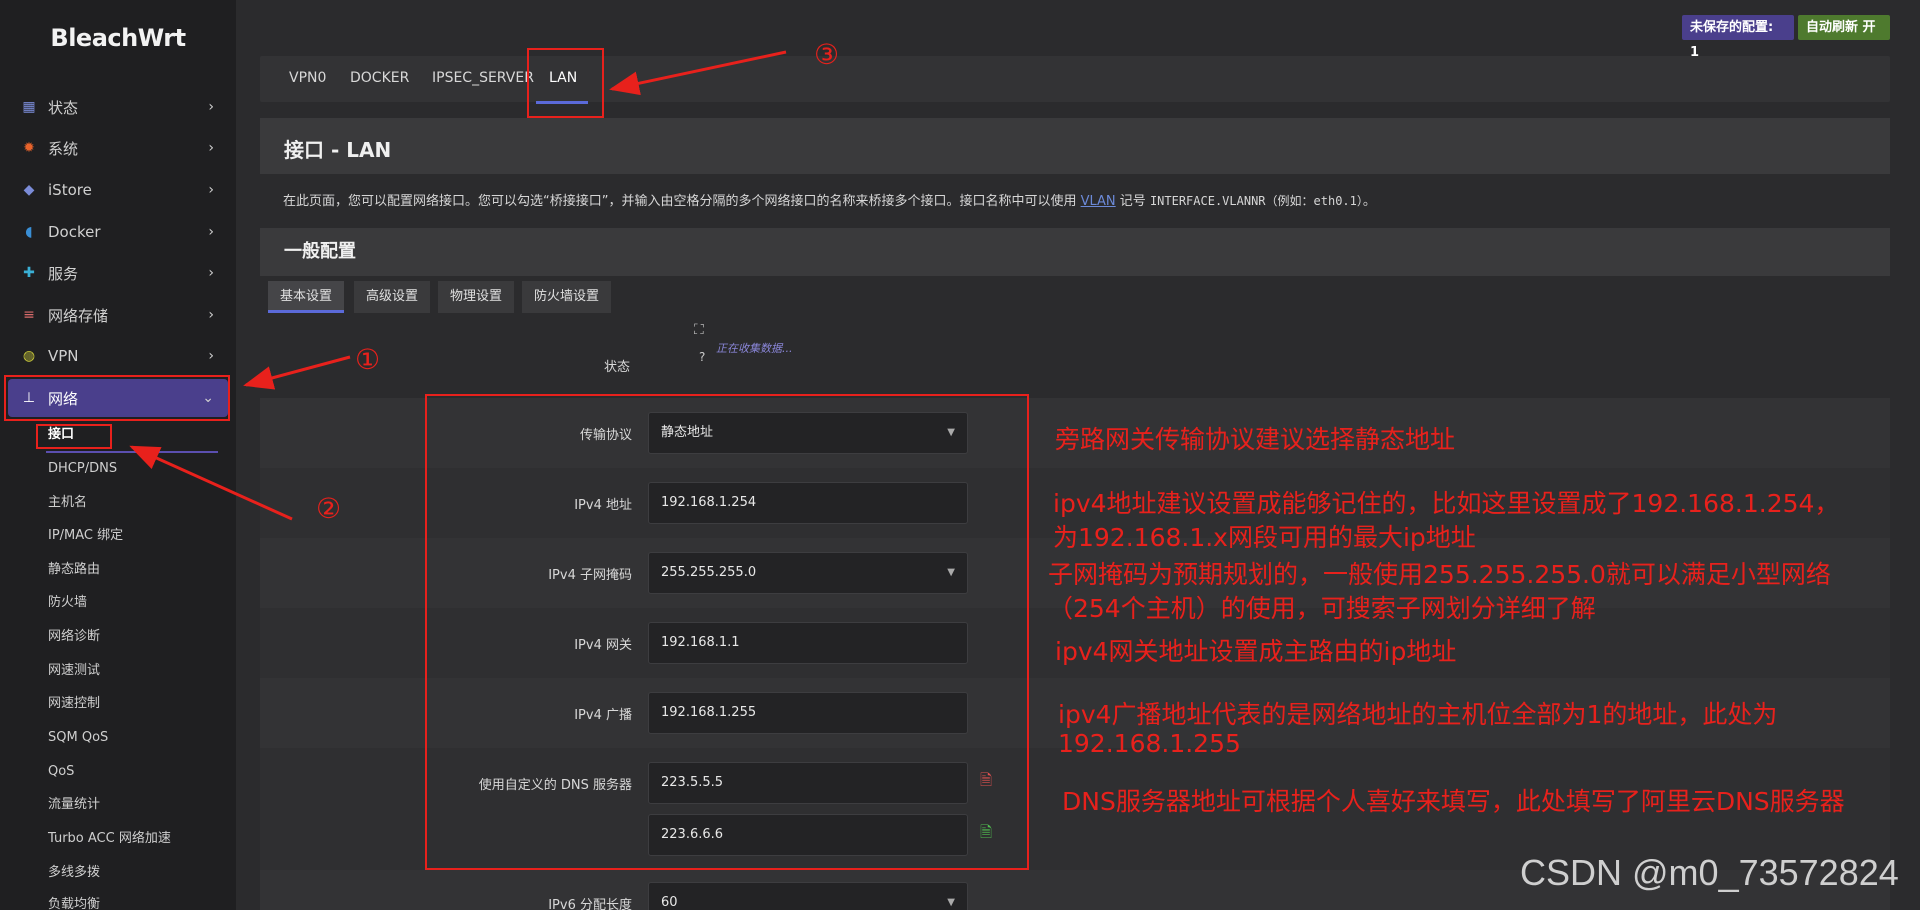 Image resolution: width=1920 pixels, height=910 pixels. What do you see at coordinates (1255, 439) in the screenshot?
I see `annotation-protocol: 旁路网关传输协议建议选择静态地址` at bounding box center [1255, 439].